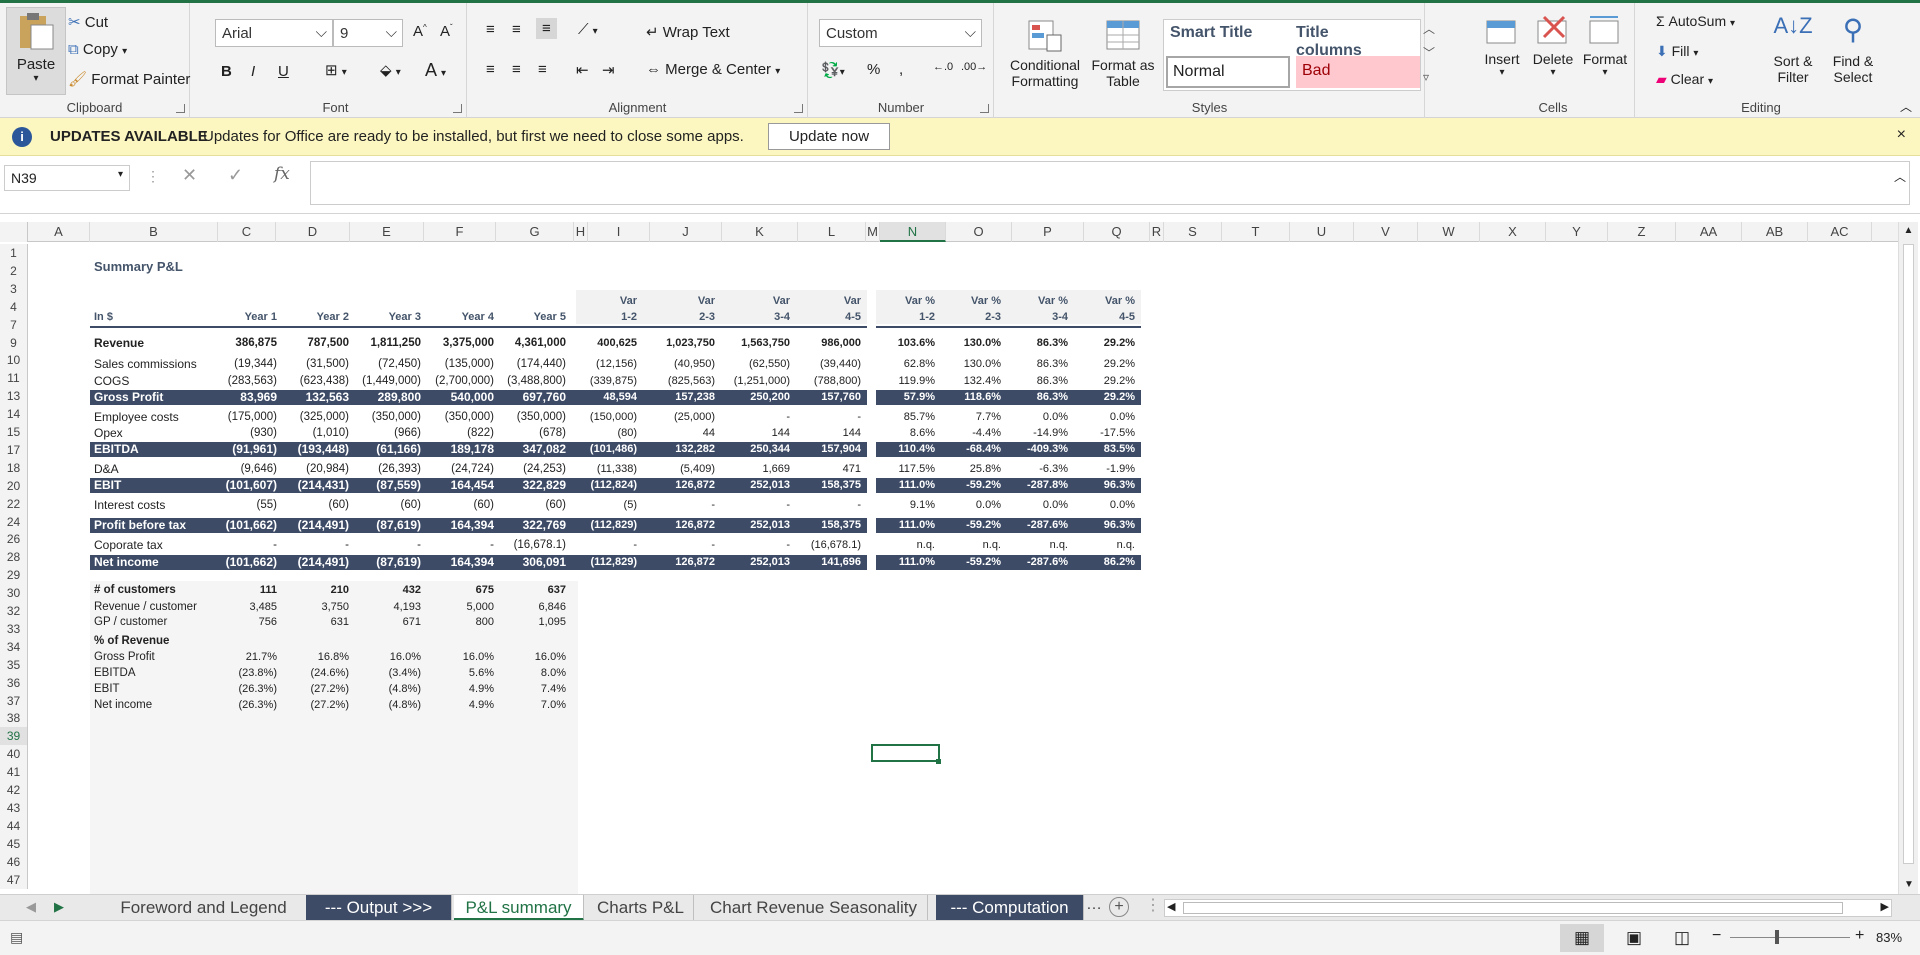 Image resolution: width=1920 pixels, height=955 pixels. What do you see at coordinates (1123, 54) in the screenshot?
I see `format-as-table-button: Format as Table` at bounding box center [1123, 54].